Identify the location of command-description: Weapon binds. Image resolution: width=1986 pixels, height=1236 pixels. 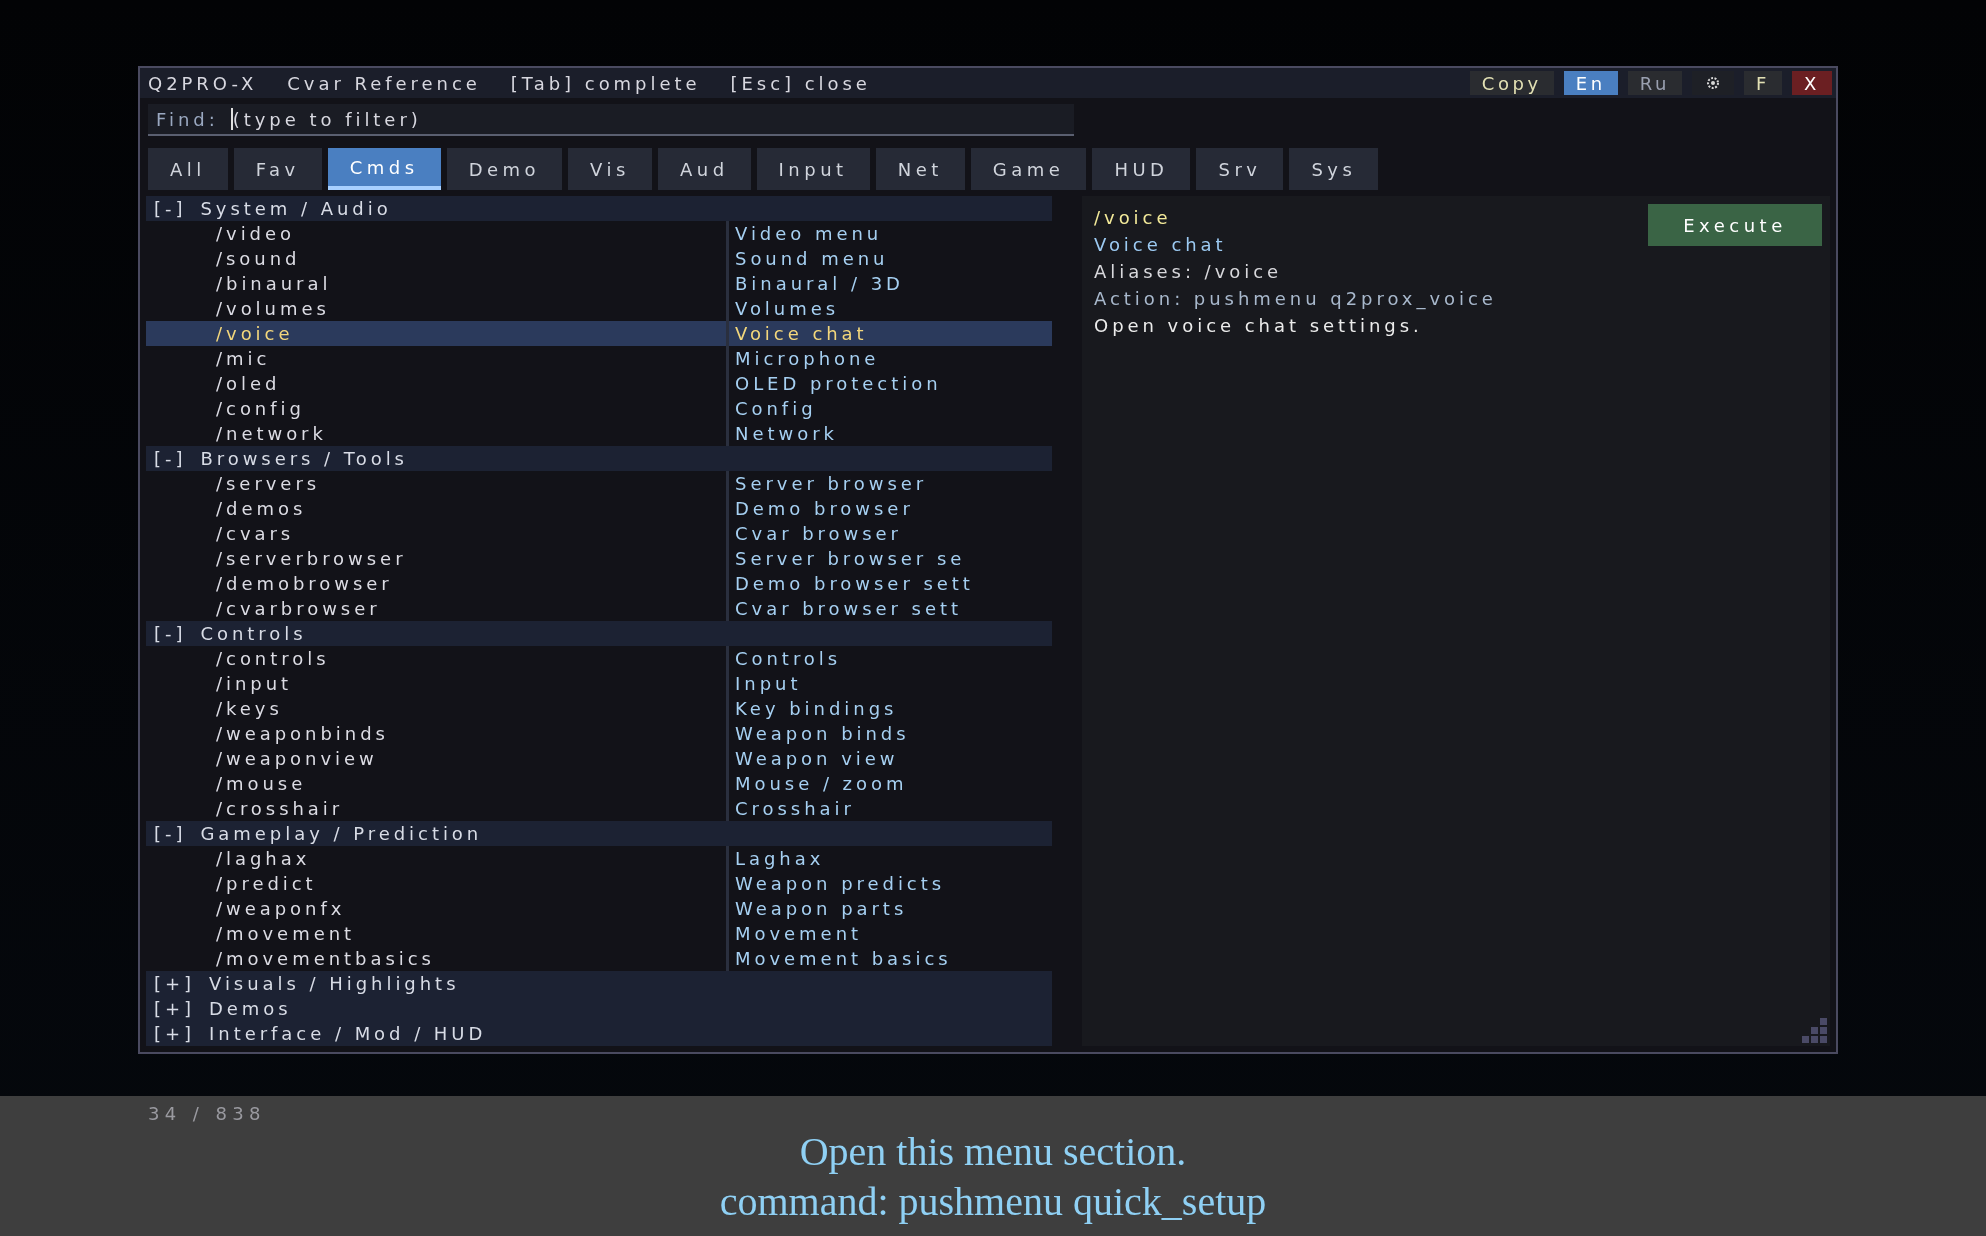
(818, 733).